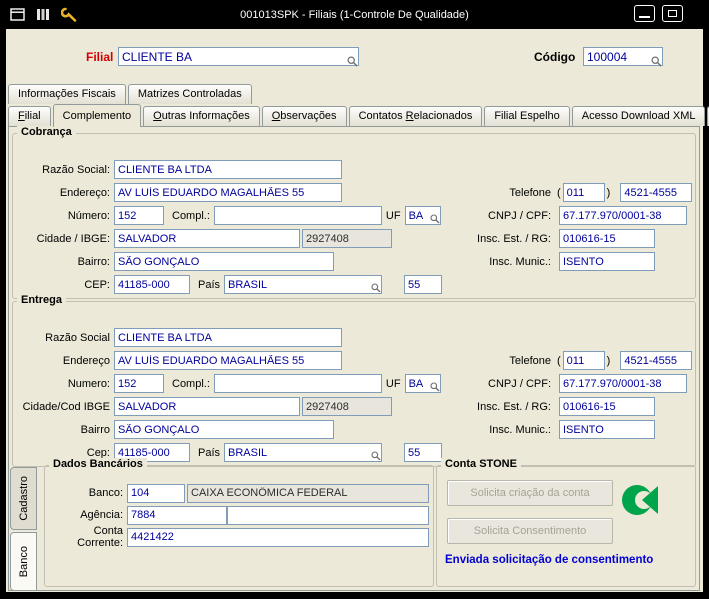 The height and width of the screenshot is (599, 709). Describe the element at coordinates (415, 116) in the screenshot. I see `tab-contatos-relacionados: Contatos Relacionados` at that location.